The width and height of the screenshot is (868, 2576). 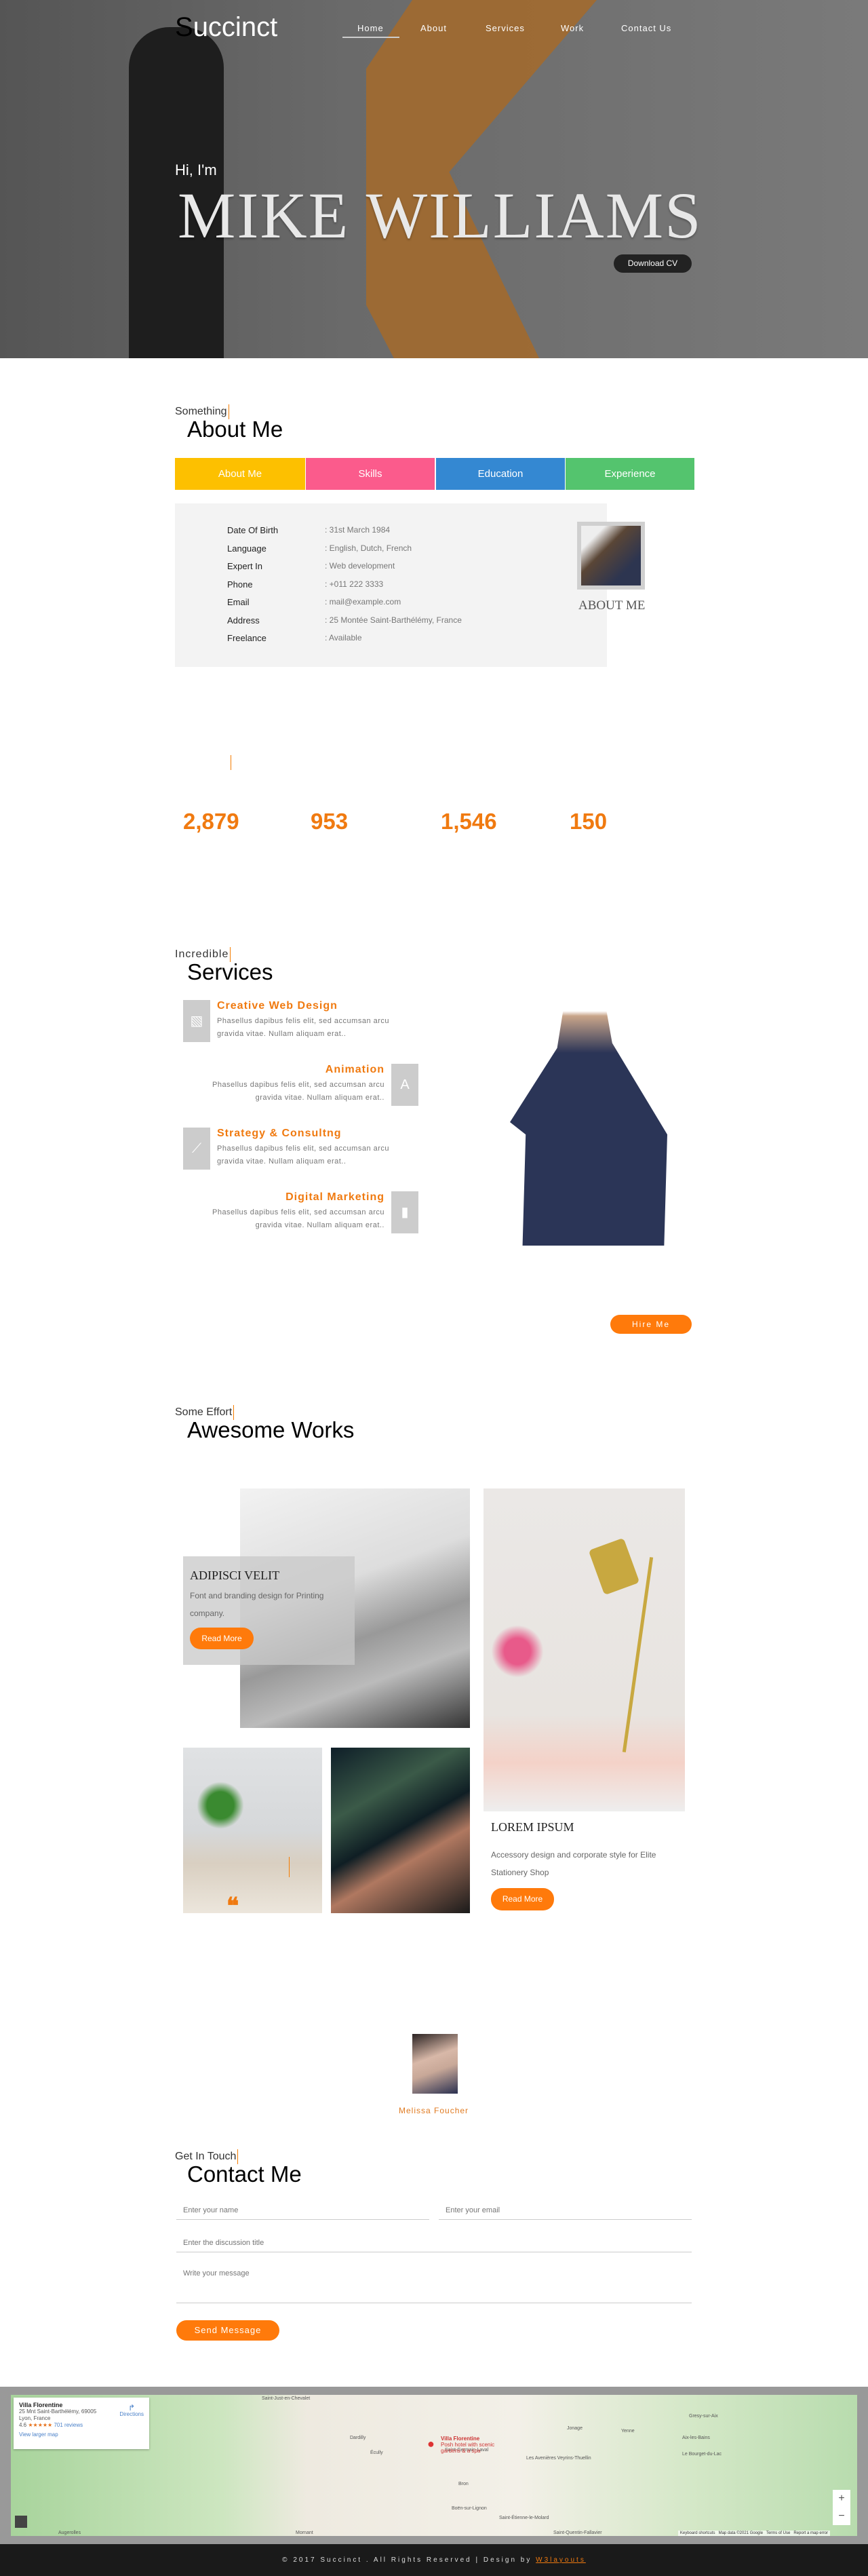 I want to click on logo-rest: uccinct, so click(x=235, y=27).